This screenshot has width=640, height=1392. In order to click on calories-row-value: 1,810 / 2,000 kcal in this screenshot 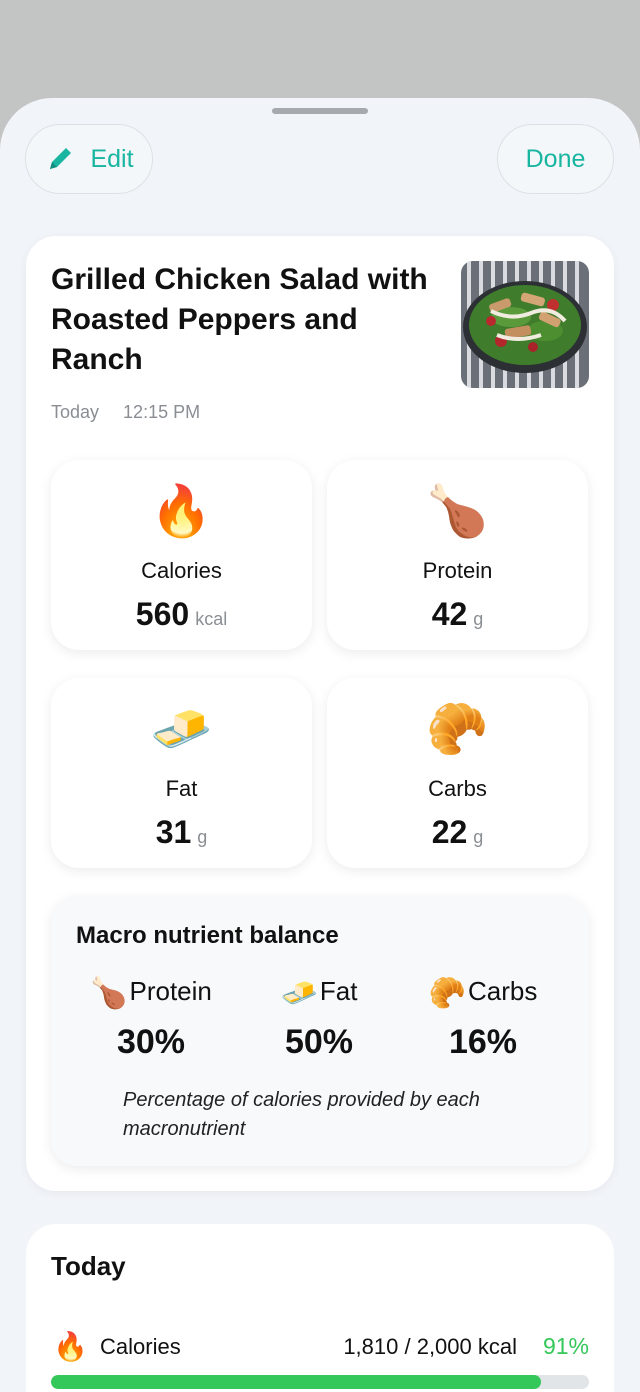, I will do `click(430, 1346)`.